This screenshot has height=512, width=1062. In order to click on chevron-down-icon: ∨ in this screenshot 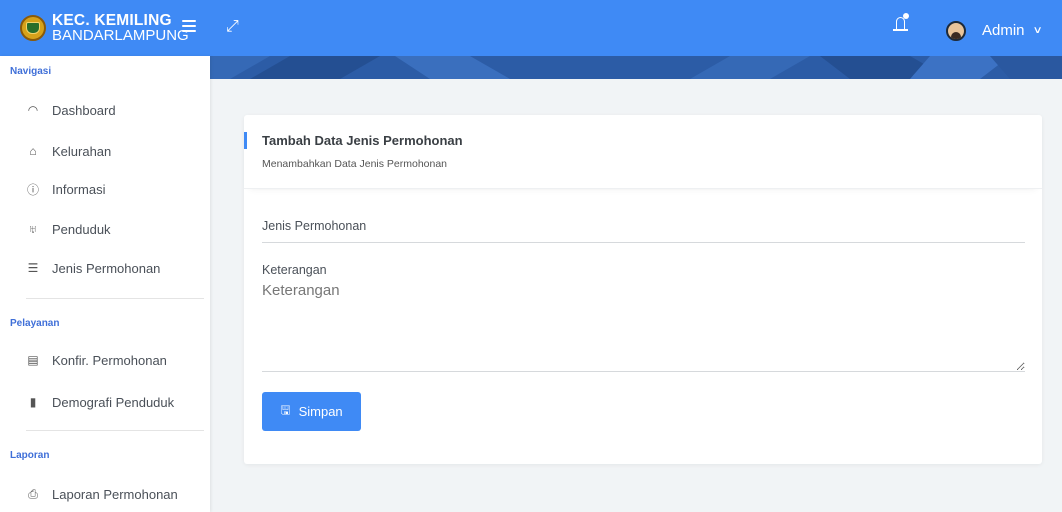, I will do `click(1037, 30)`.